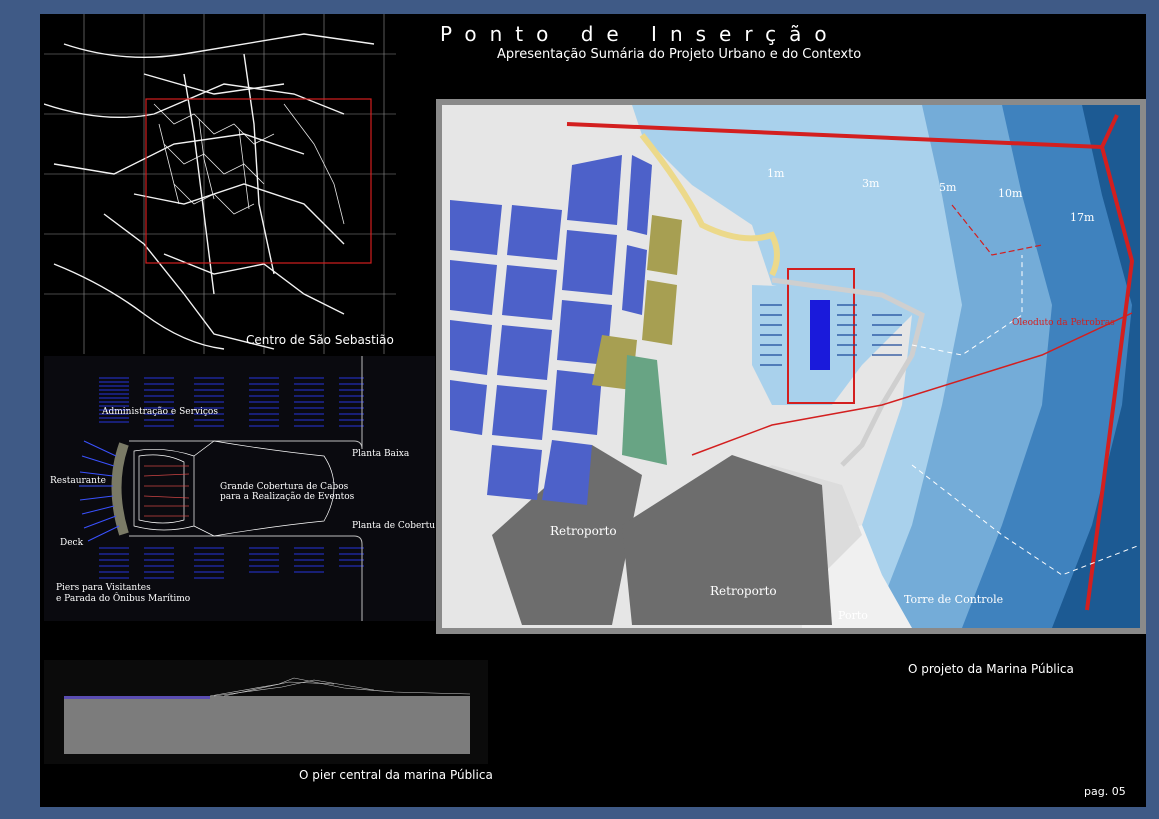 The height and width of the screenshot is (819, 1159). I want to click on page-number: pag. 05, so click(1105, 791).